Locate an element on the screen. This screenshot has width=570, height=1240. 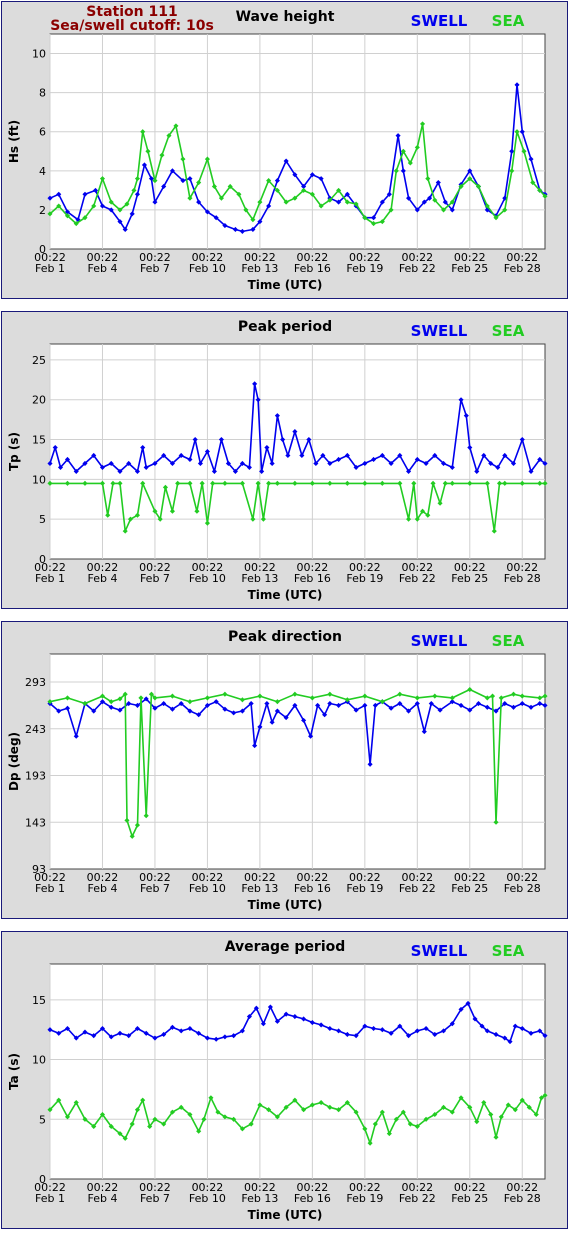
y-axis-label: Ta (s) is located at coordinates (14, 1071).